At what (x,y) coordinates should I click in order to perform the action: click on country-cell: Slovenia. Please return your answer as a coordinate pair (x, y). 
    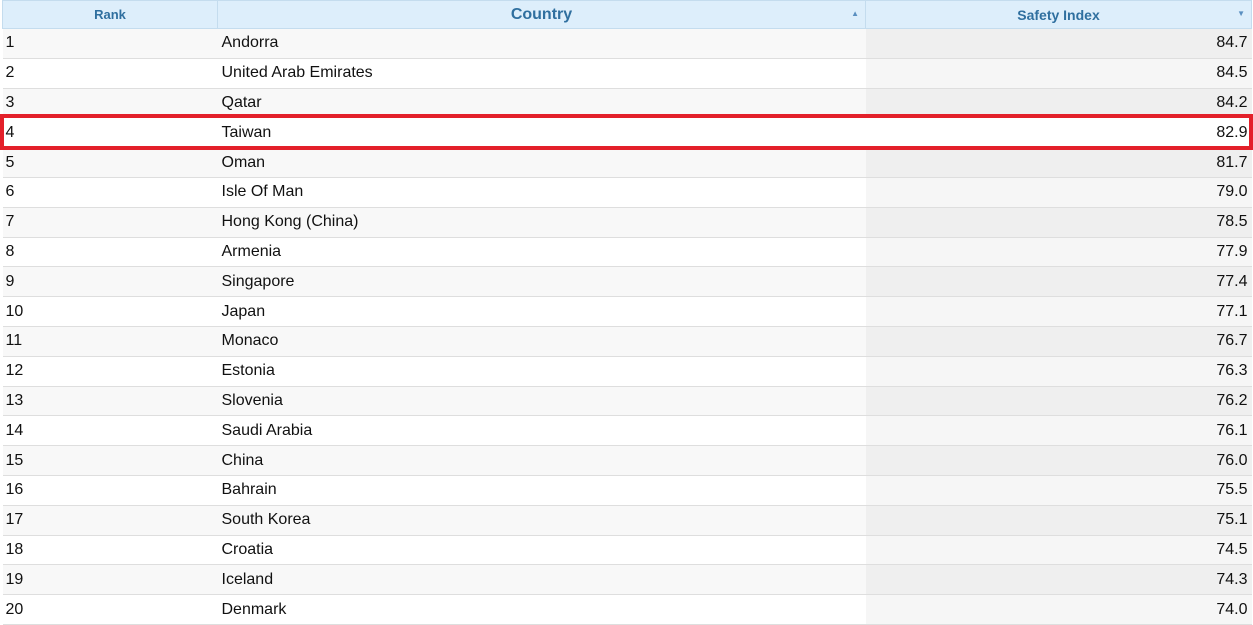
    Looking at the image, I should click on (541, 401).